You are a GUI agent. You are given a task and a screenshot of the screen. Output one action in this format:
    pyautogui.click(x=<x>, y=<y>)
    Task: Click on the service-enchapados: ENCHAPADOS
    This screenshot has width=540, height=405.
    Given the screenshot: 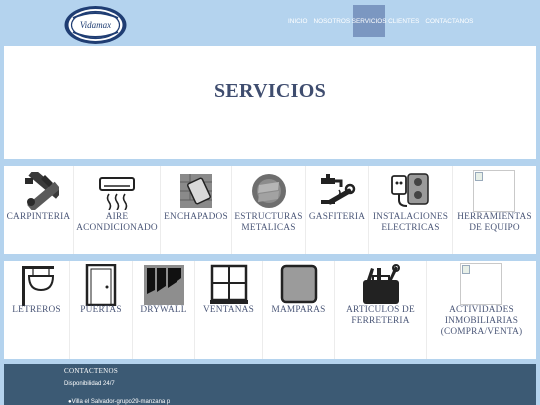 What is the action you would take?
    pyautogui.click(x=196, y=210)
    